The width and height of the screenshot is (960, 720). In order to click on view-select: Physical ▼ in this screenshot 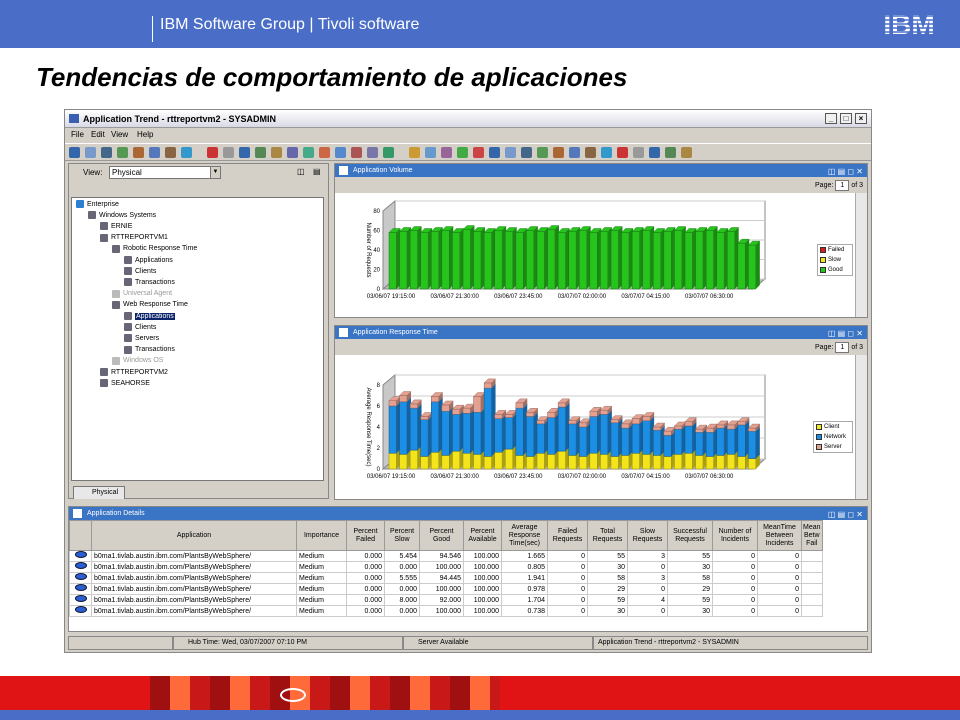, I will do `click(165, 172)`.